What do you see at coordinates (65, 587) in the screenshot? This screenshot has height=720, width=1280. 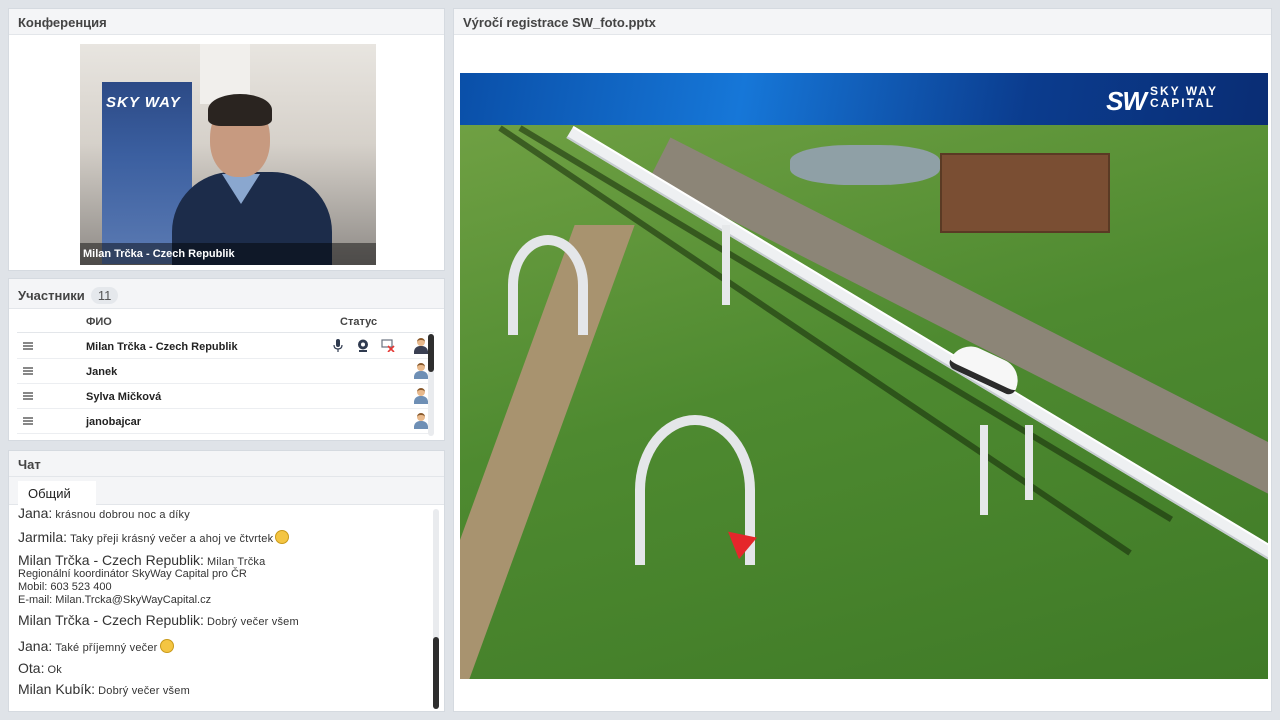 I see `message-line: Mobil: 603 523 400` at bounding box center [65, 587].